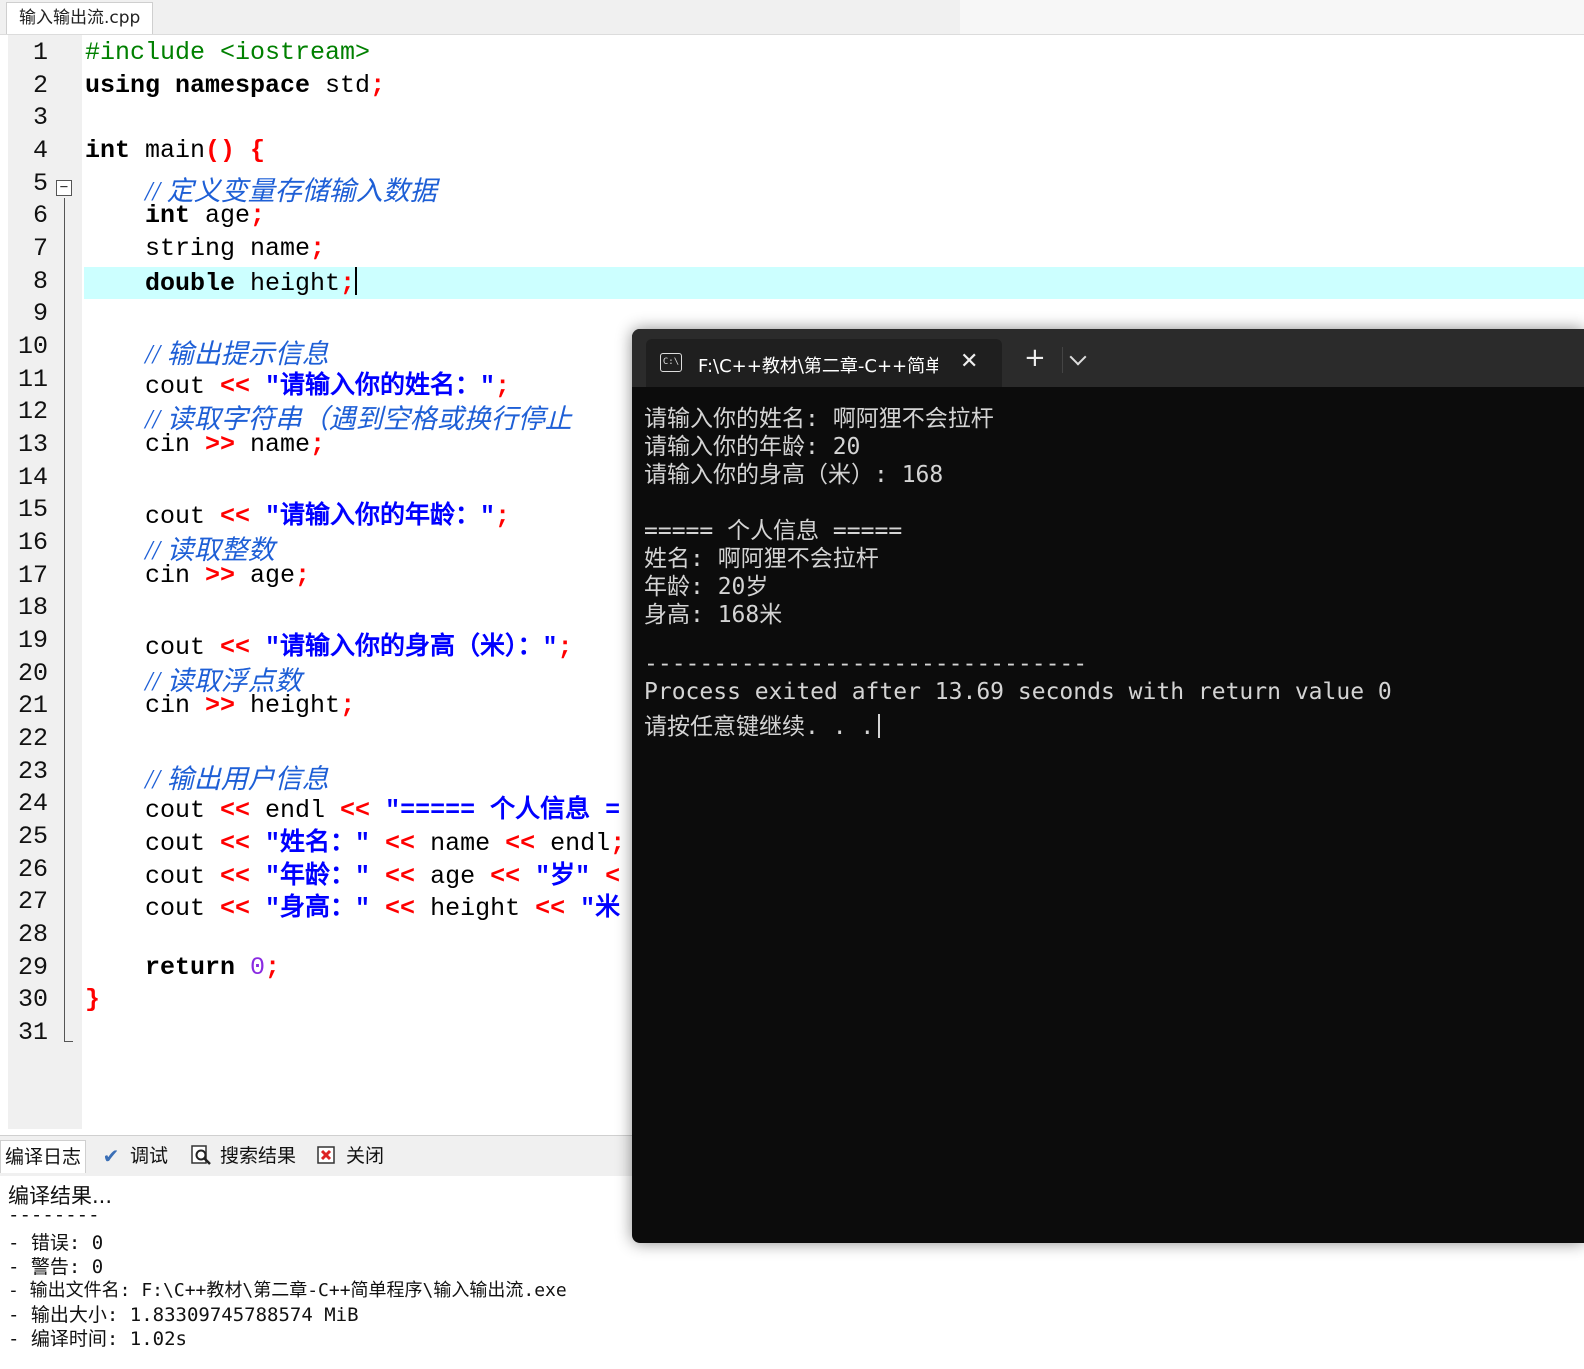 The width and height of the screenshot is (1584, 1369). Describe the element at coordinates (220, 705) in the screenshot. I see `code-line-21: cin >> height;` at that location.